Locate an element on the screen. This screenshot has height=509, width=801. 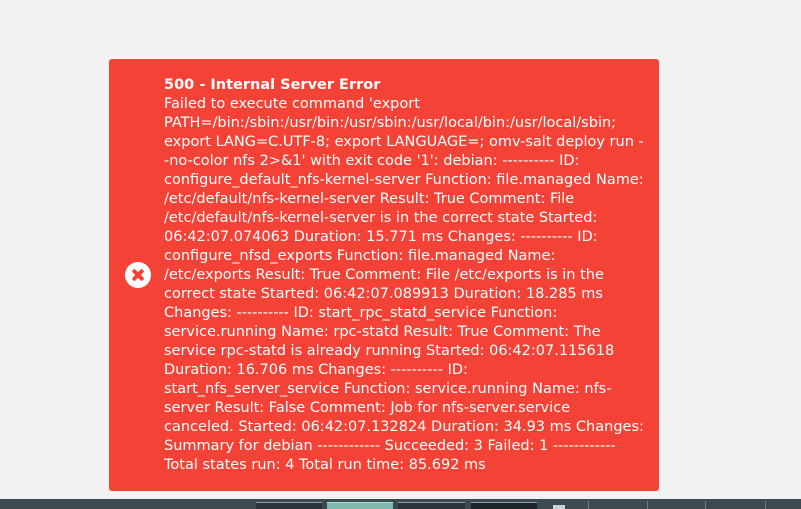
error-title: 500 - Internal Server Error is located at coordinates (272, 85).